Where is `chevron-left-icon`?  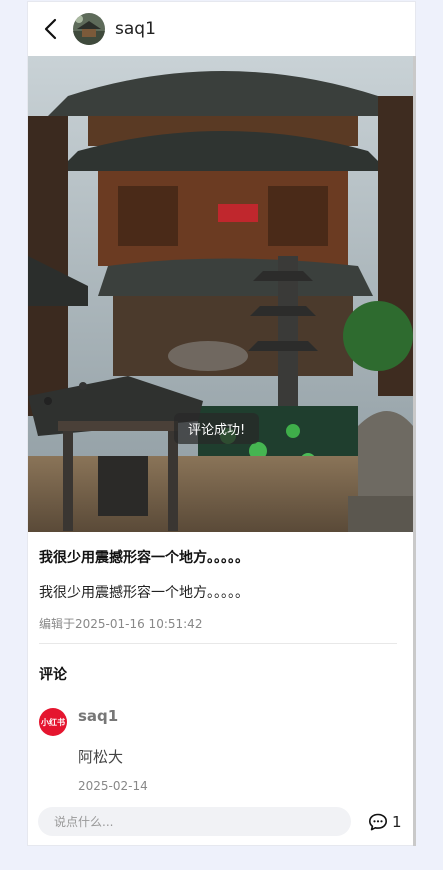 chevron-left-icon is located at coordinates (50, 29).